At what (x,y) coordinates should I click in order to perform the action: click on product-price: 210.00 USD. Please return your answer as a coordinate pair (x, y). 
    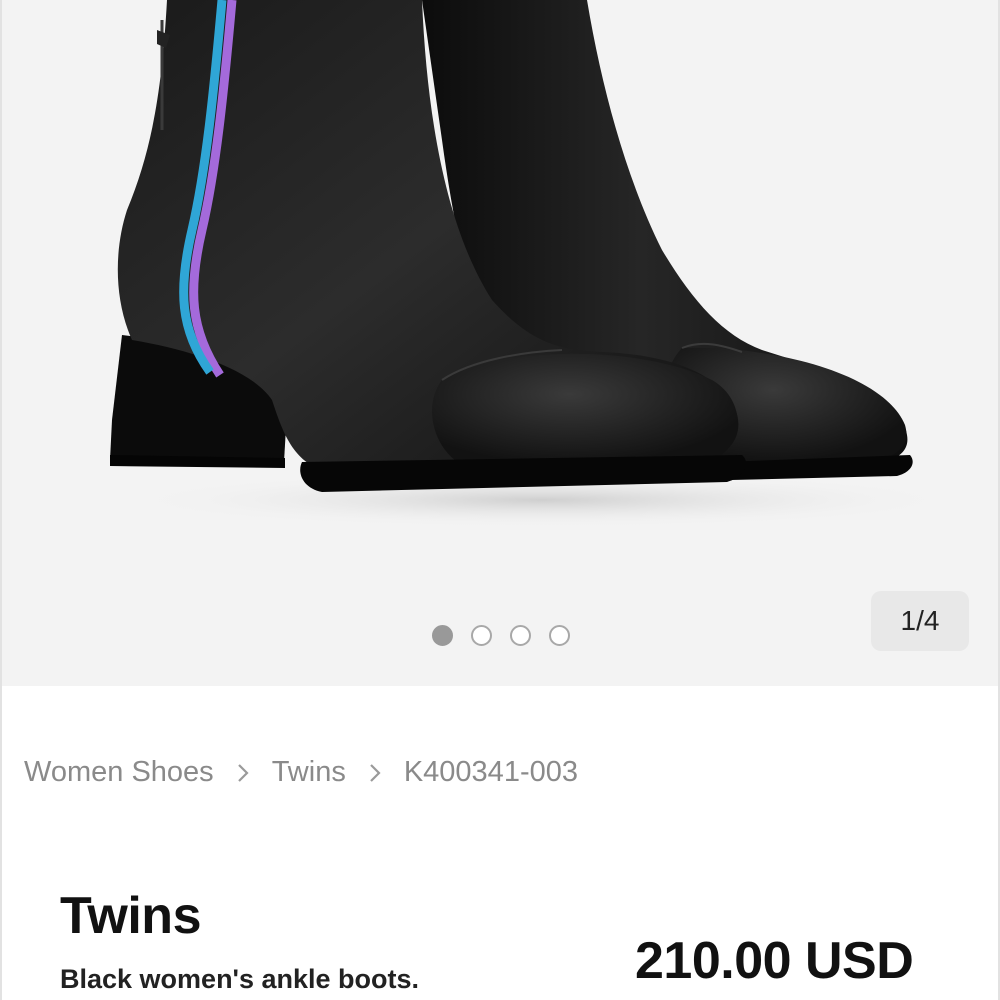
    Looking at the image, I should click on (774, 961).